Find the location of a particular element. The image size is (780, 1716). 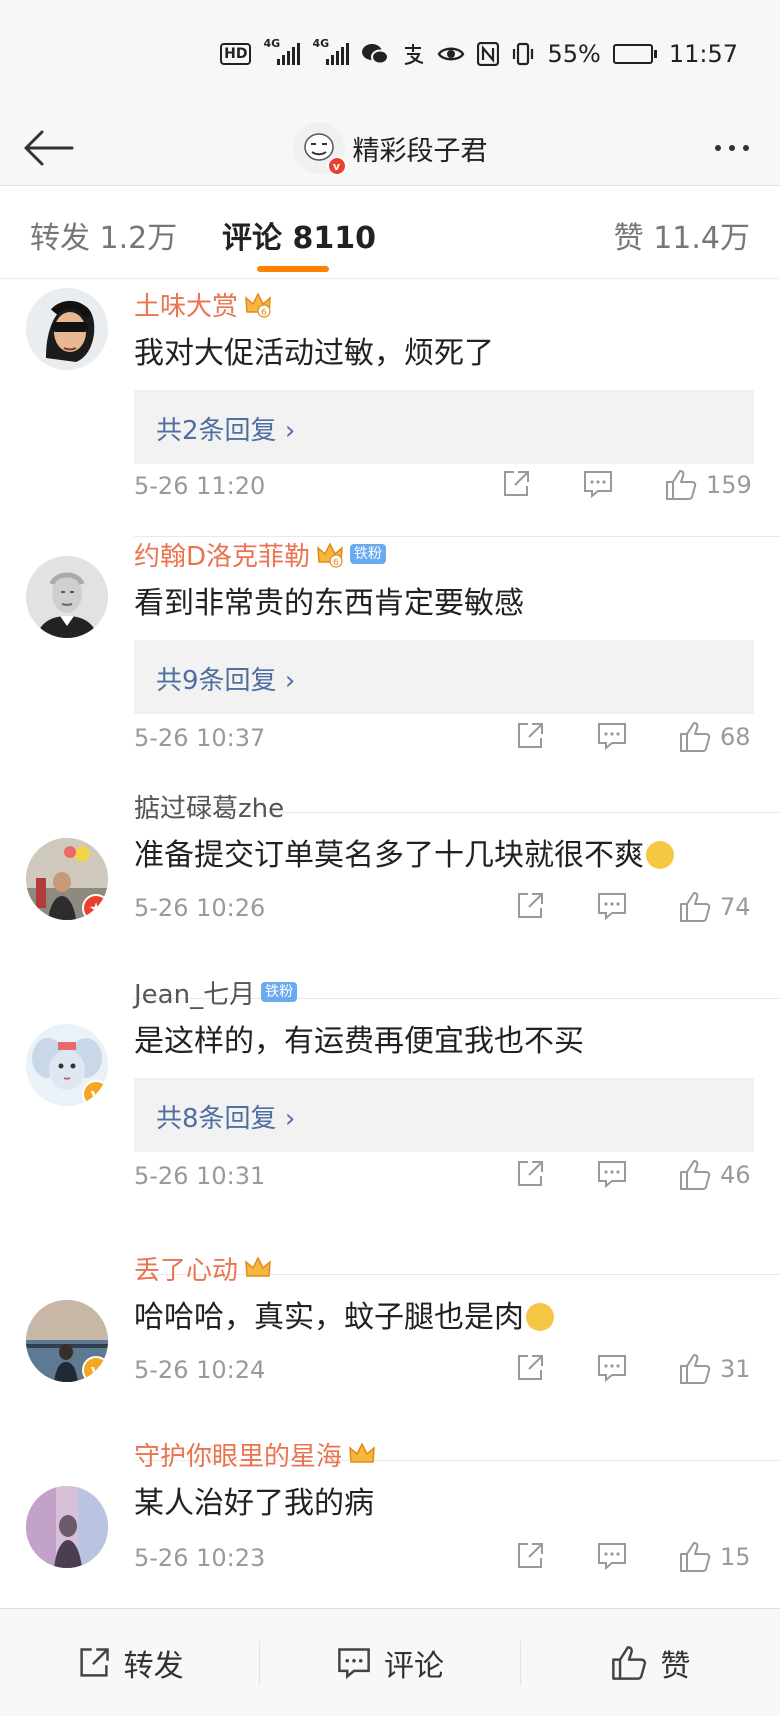

comment-header: 丢了心动 is located at coordinates (203, 1268).